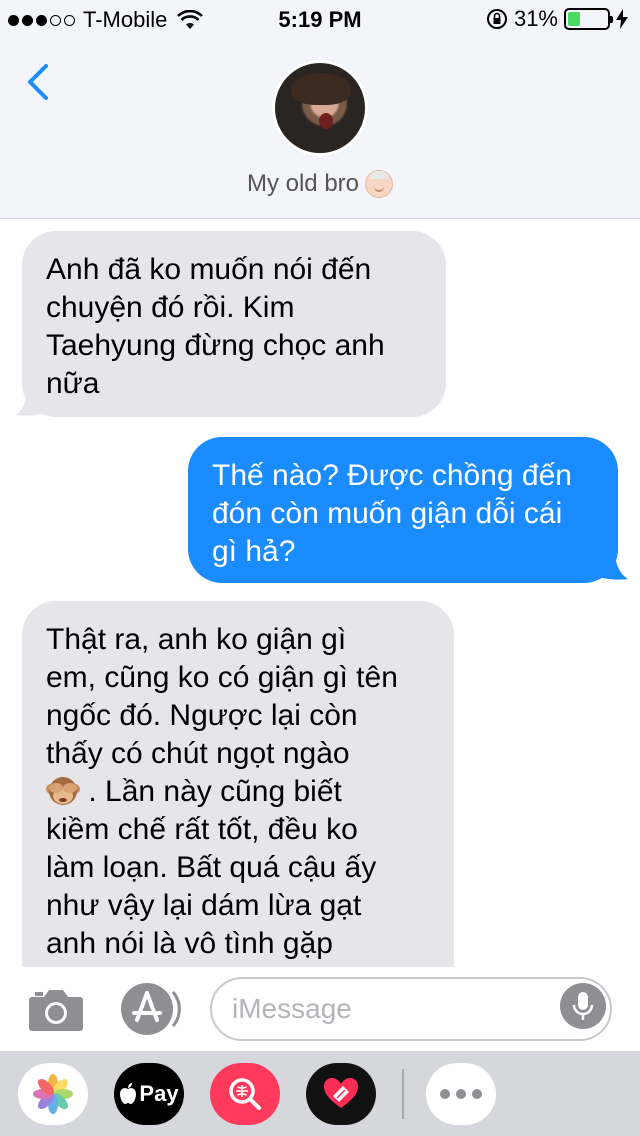 Image resolution: width=640 pixels, height=1136 pixels. What do you see at coordinates (379, 184) in the screenshot?
I see `old-man-emoji-icon` at bounding box center [379, 184].